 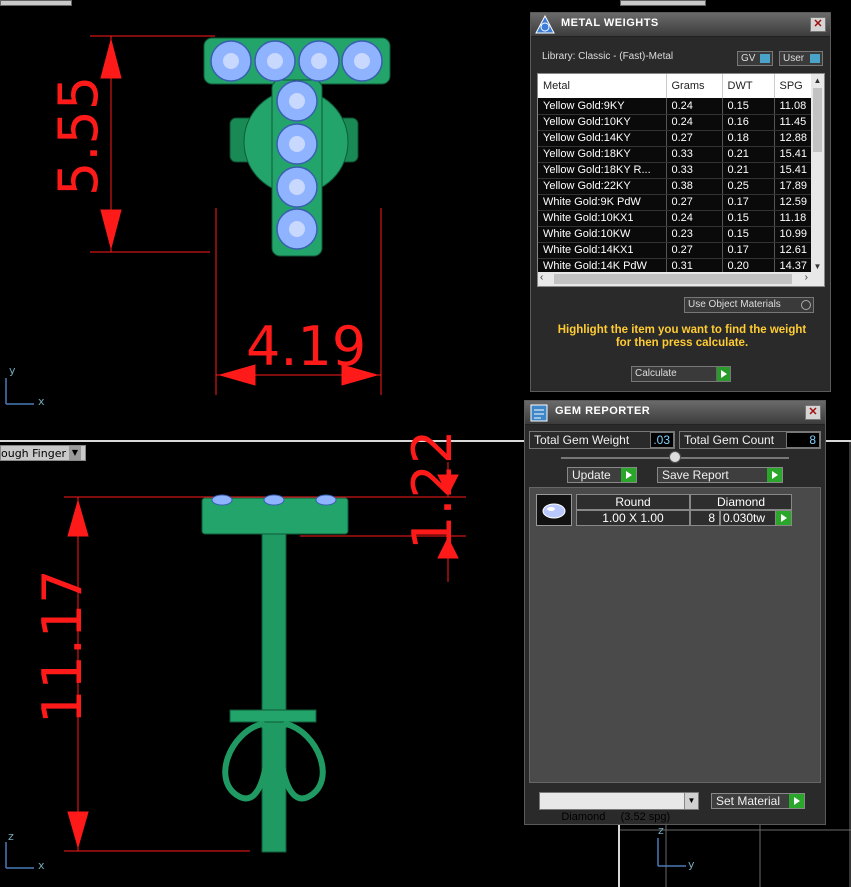 What do you see at coordinates (720, 475) in the screenshot?
I see `save-report-button: Save Report` at bounding box center [720, 475].